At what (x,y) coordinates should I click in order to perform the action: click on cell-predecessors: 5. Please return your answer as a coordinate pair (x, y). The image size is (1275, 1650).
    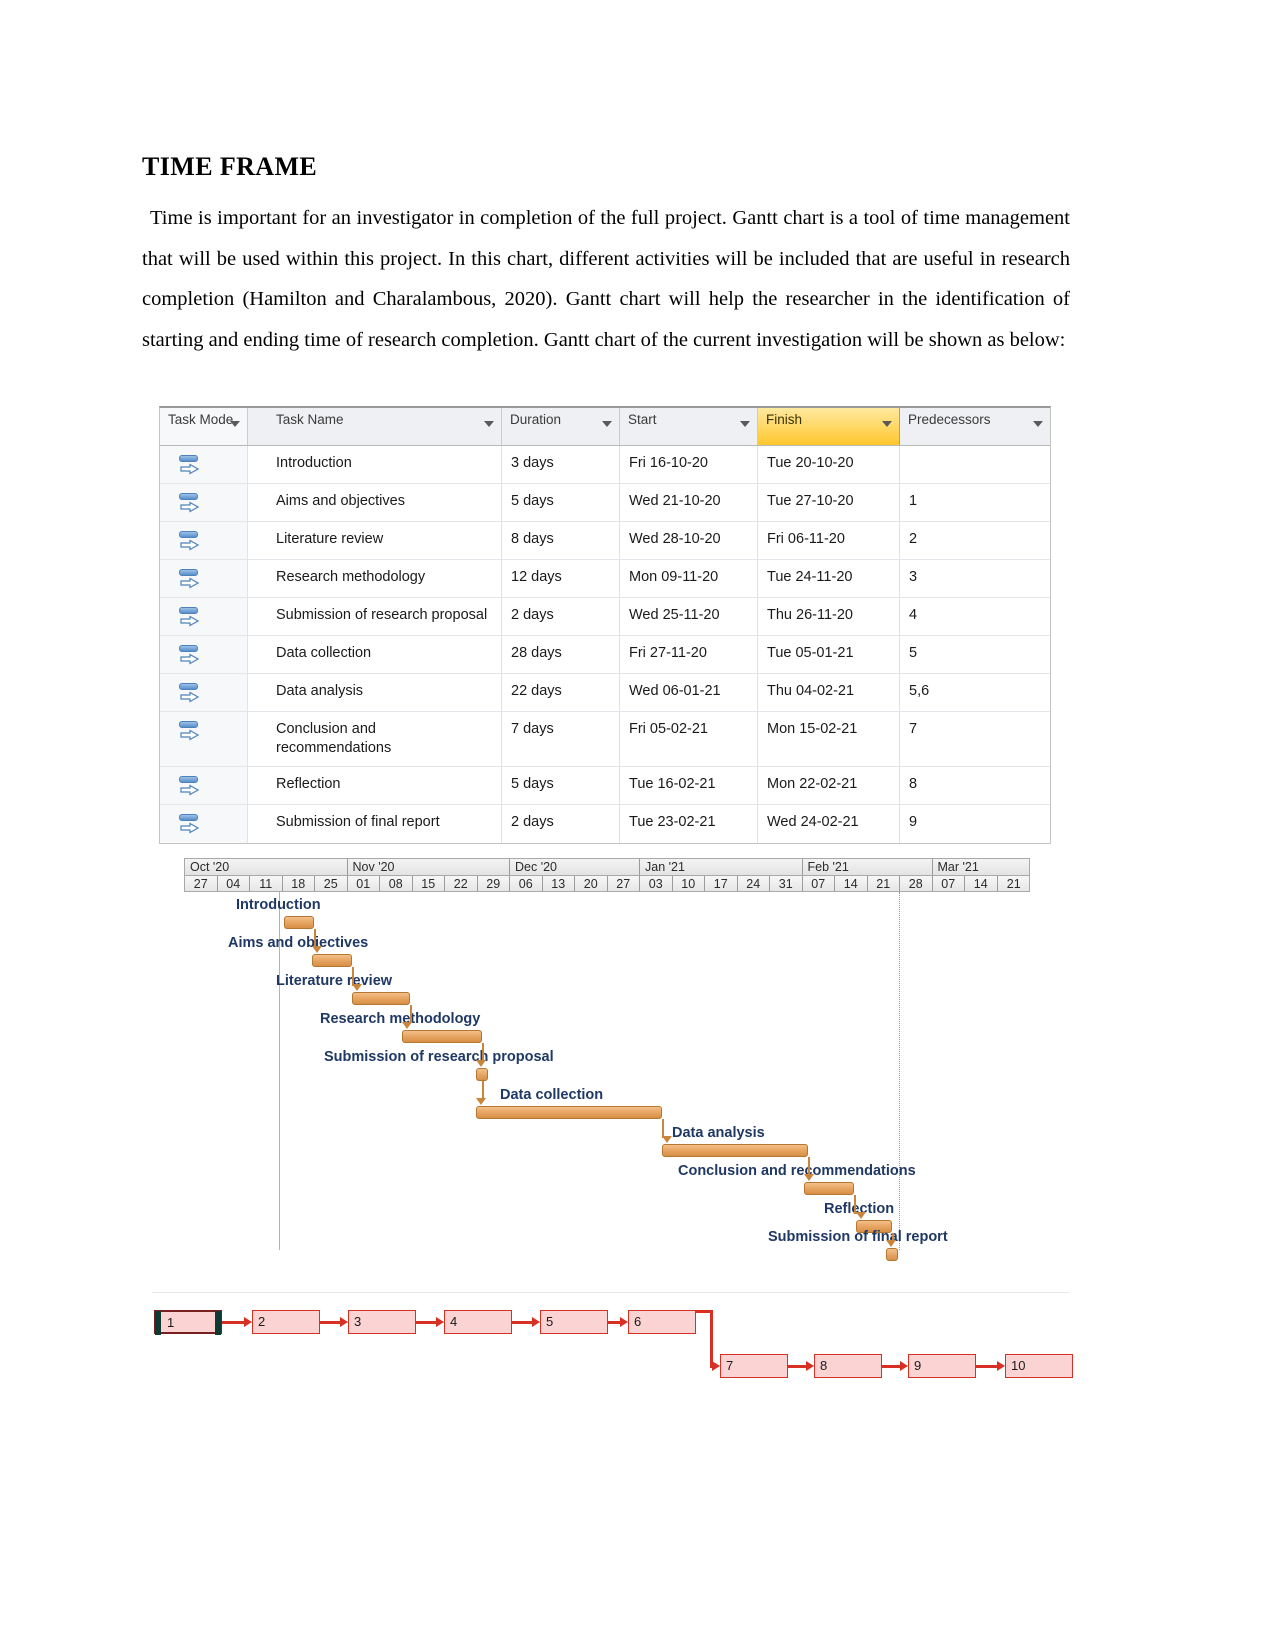
    Looking at the image, I should click on (975, 654).